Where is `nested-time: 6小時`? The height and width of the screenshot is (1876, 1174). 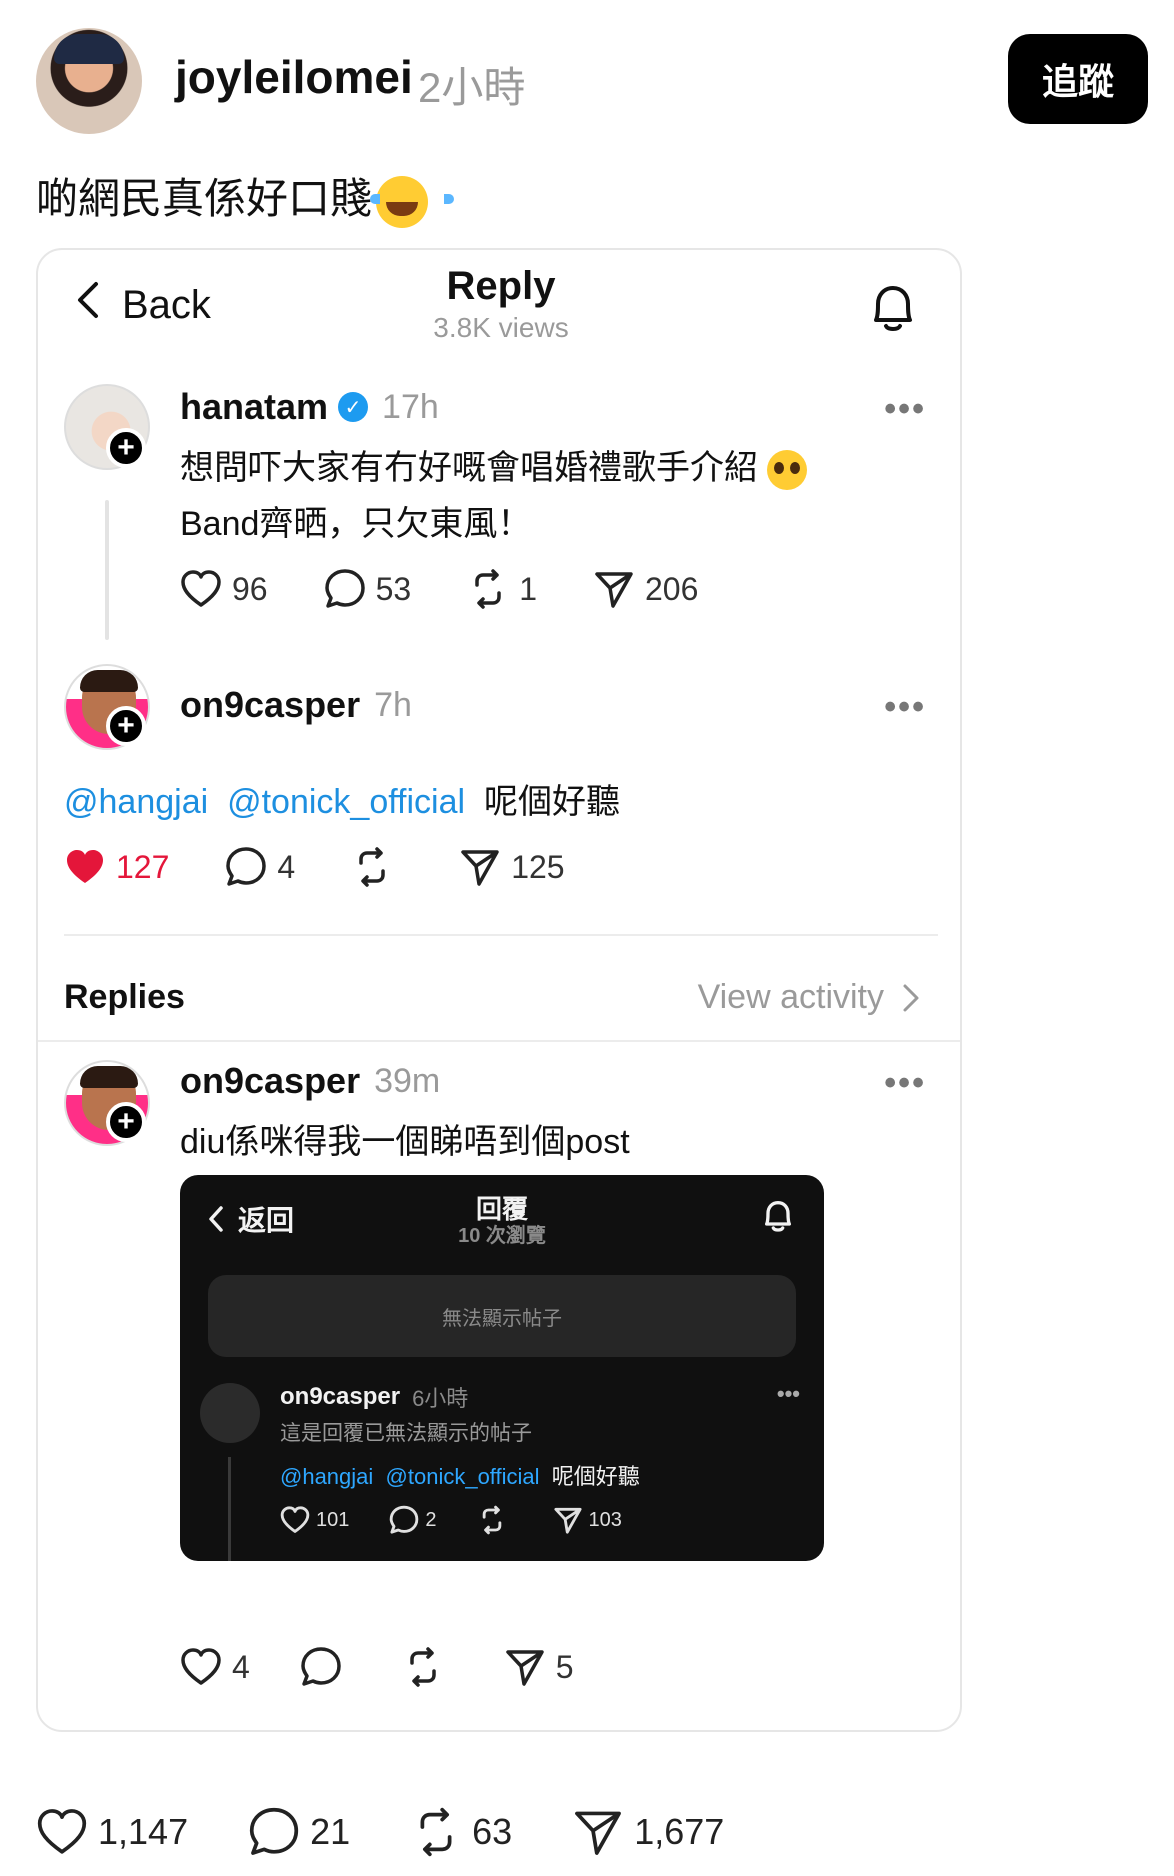 nested-time: 6小時 is located at coordinates (440, 1398).